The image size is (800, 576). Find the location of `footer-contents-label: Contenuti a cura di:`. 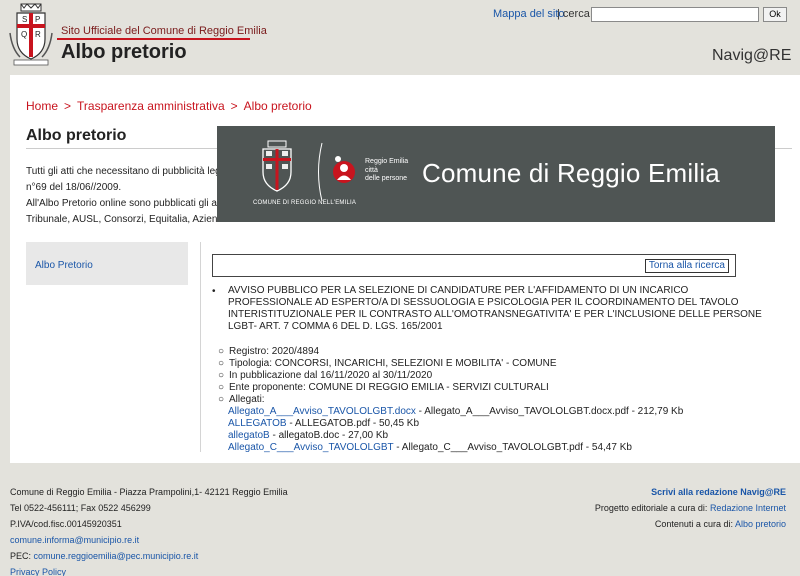

footer-contents-label: Contenuti a cura di: is located at coordinates (694, 524).